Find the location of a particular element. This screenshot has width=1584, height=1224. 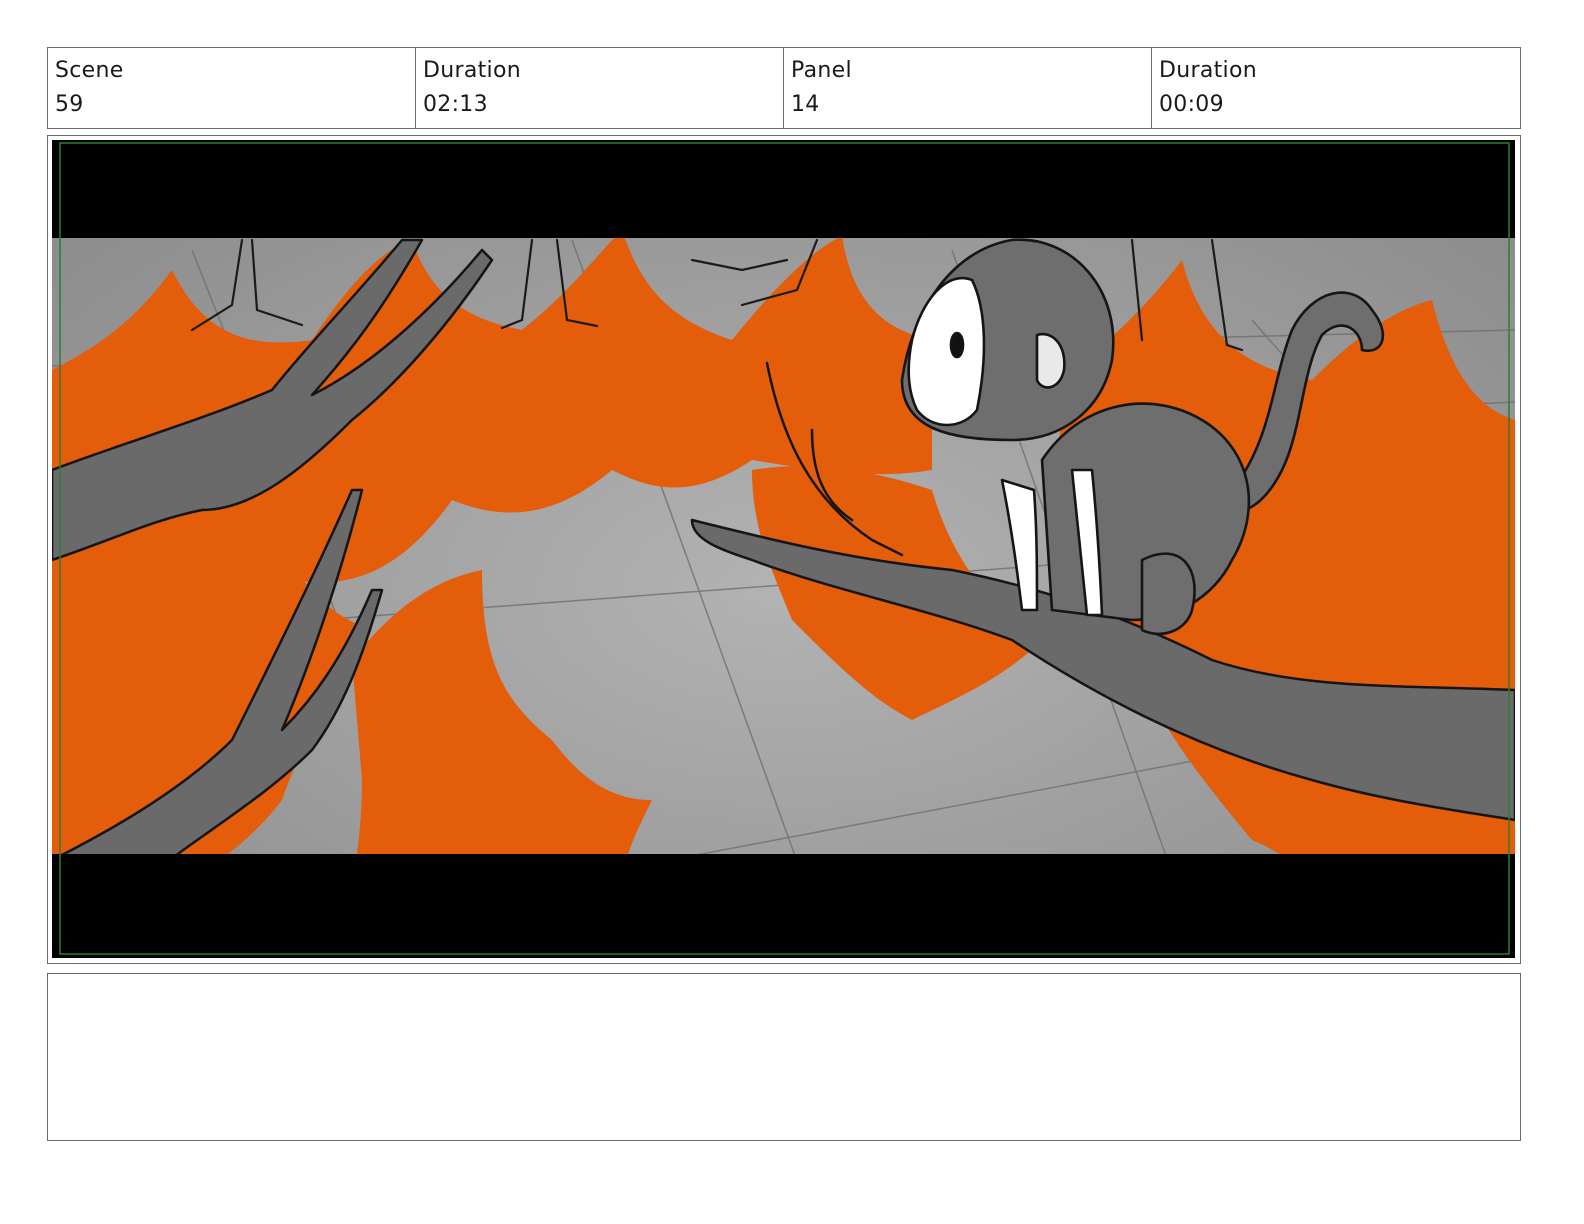

panel-label: Panel is located at coordinates (821, 70).